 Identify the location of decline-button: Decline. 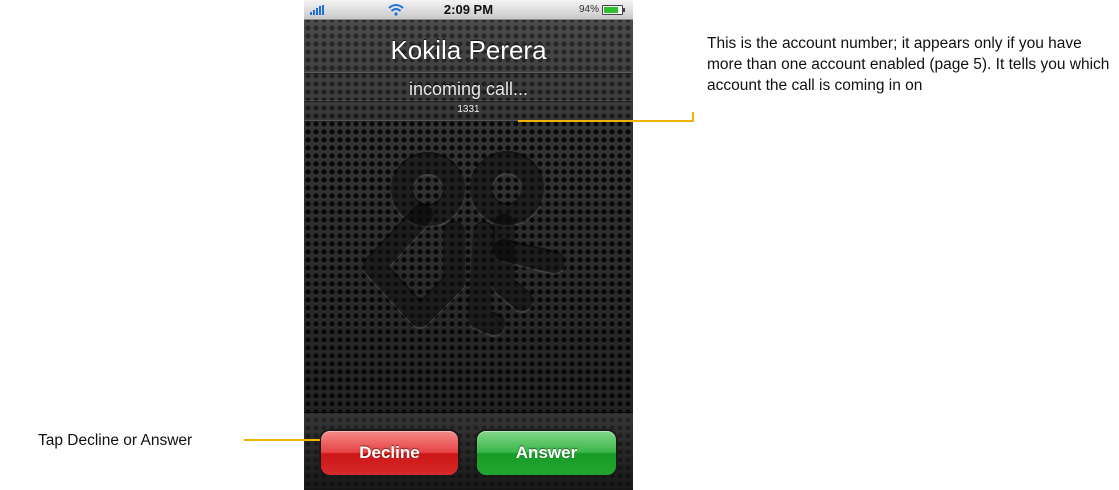
(389, 453).